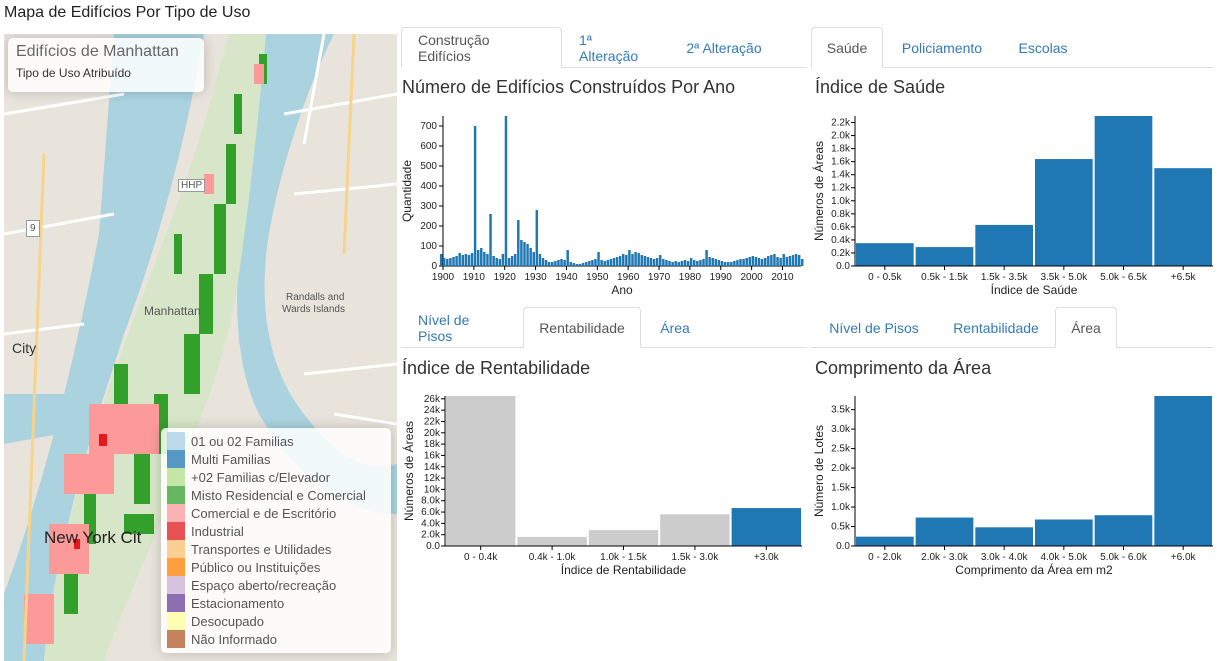 The height and width of the screenshot is (661, 1217). Describe the element at coordinates (432, 467) in the screenshot. I see `y-tick-label: 14k` at that location.